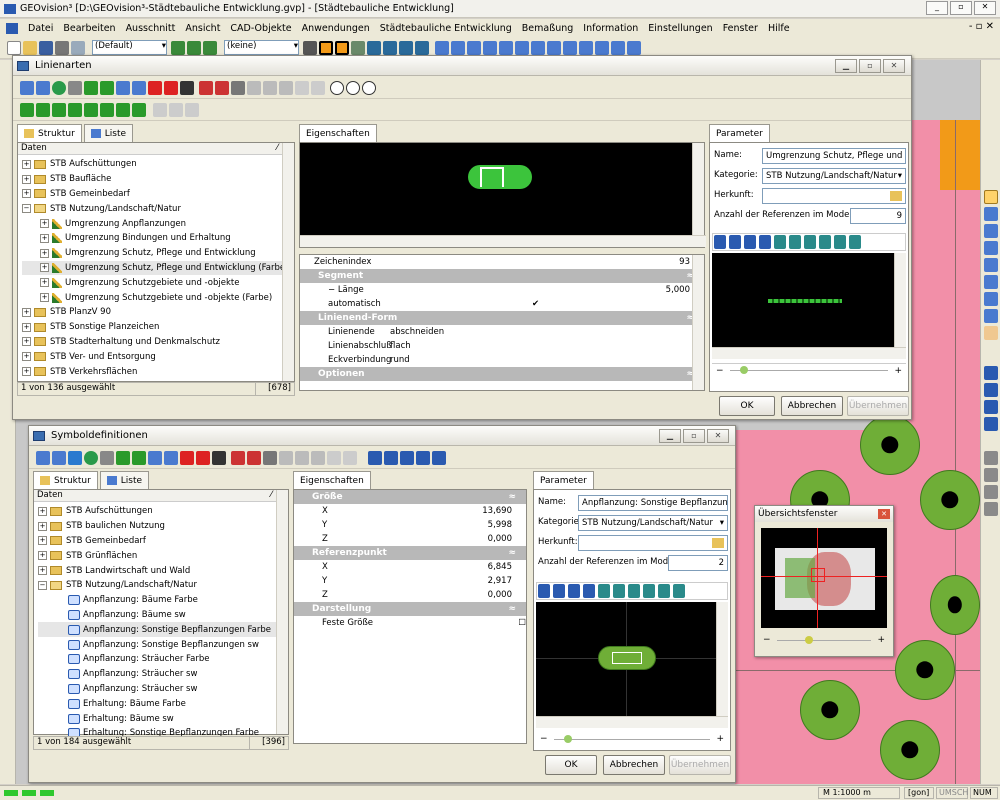 This screenshot has width=1000, height=800. I want to click on property-row: automatisch ✔, so click(502, 304).